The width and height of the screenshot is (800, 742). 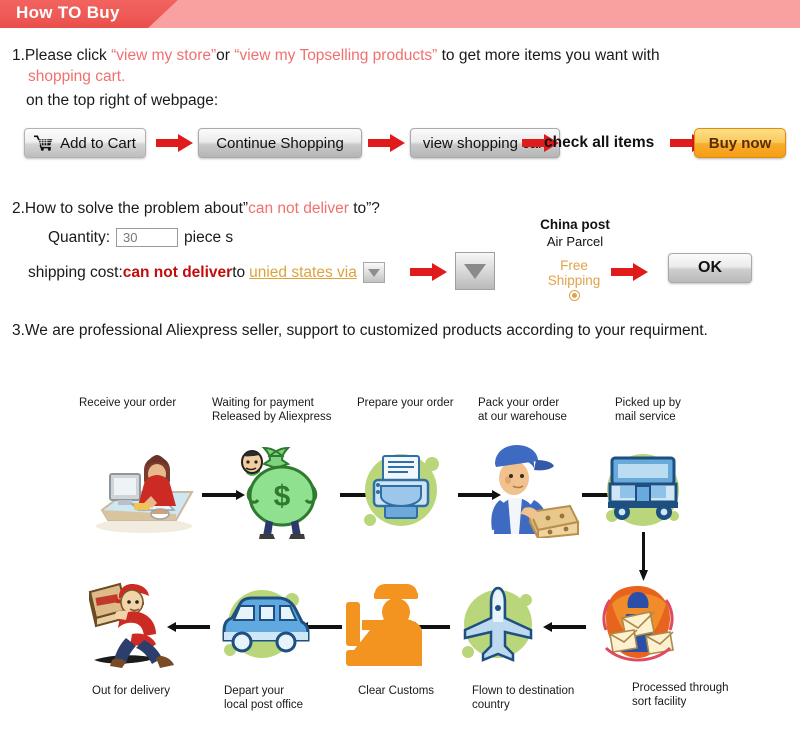 What do you see at coordinates (43, 143) in the screenshot?
I see `shopping-cart-icon` at bounding box center [43, 143].